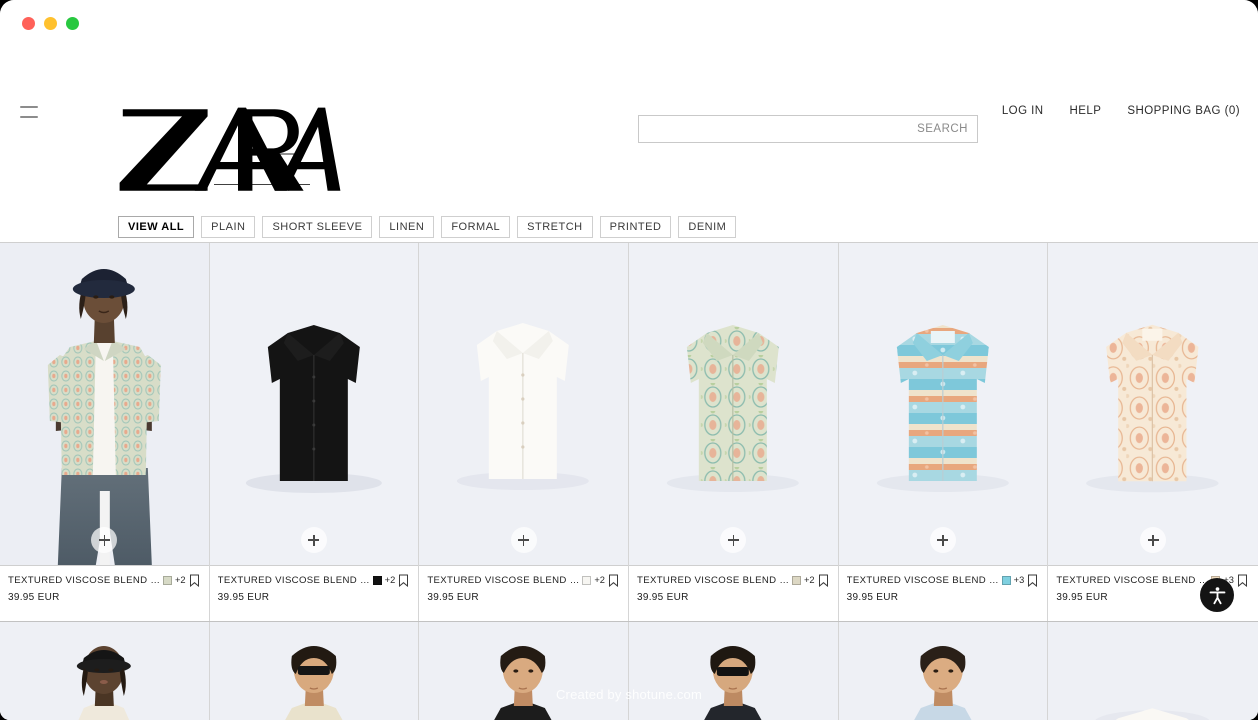 The width and height of the screenshot is (1258, 720). Describe the element at coordinates (1019, 580) in the screenshot. I see `more-colors-count: +3` at that location.